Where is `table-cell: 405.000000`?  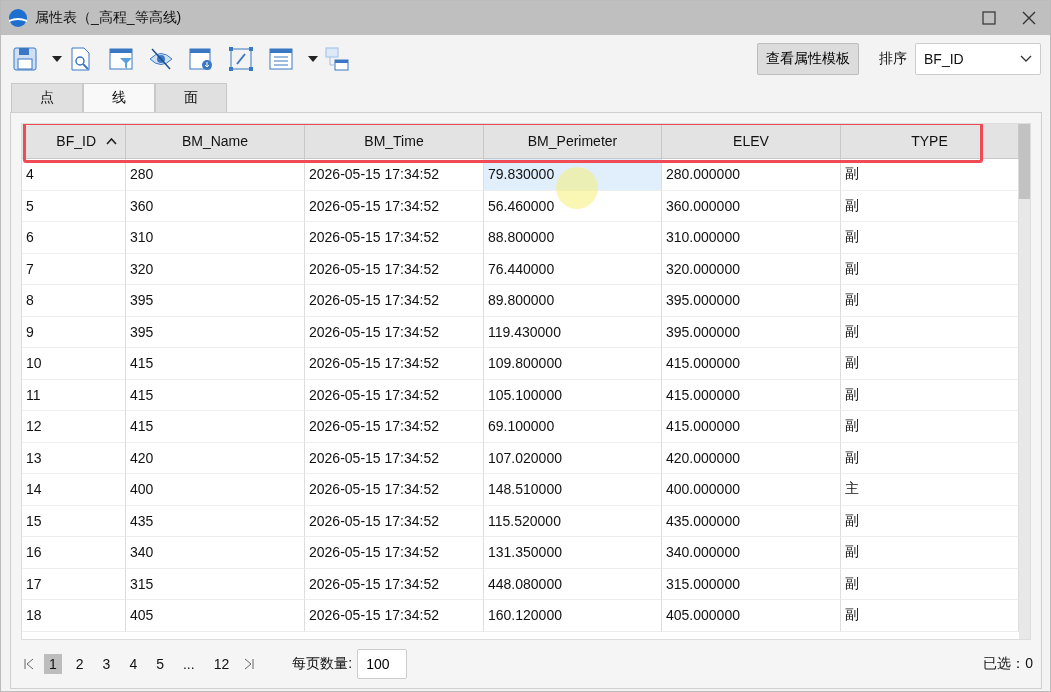
table-cell: 405.000000 is located at coordinates (751, 616).